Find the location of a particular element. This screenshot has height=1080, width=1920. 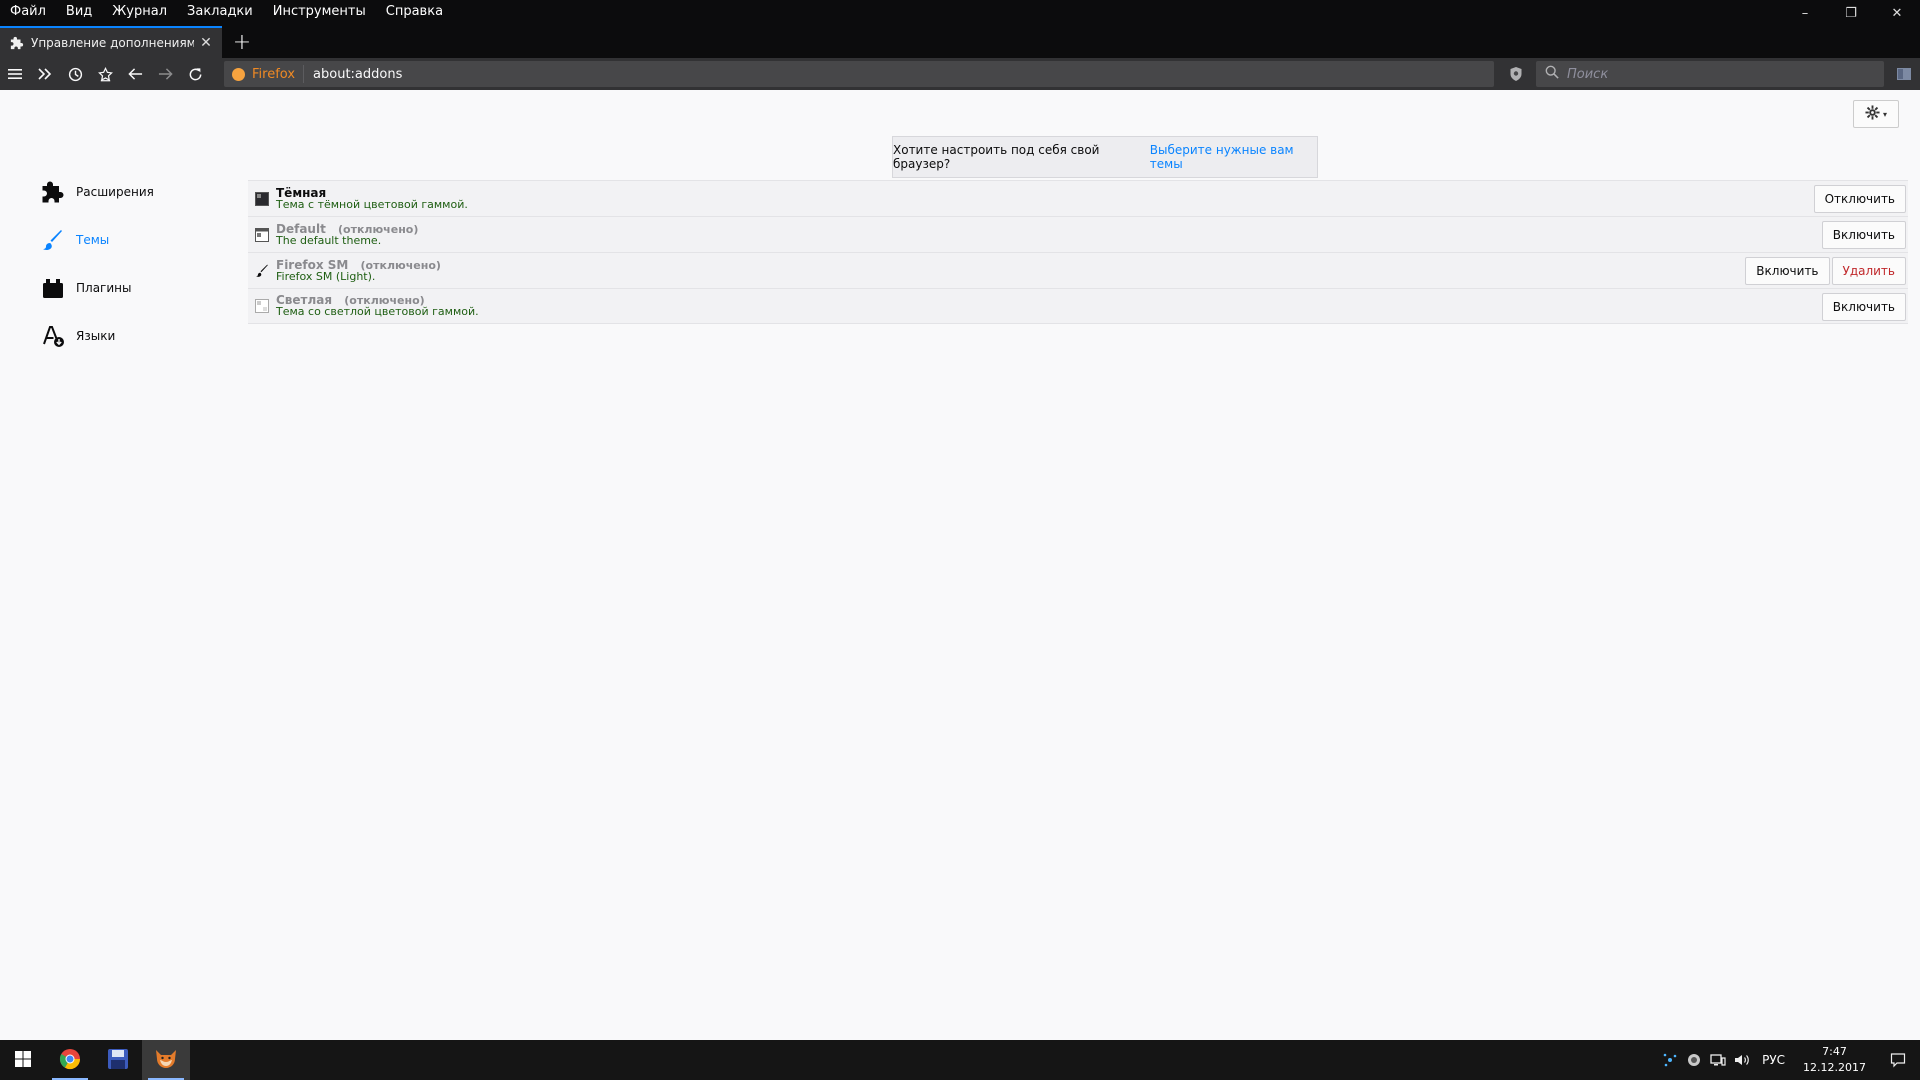

tab-title: Управление дополнениями is located at coordinates (112, 43).